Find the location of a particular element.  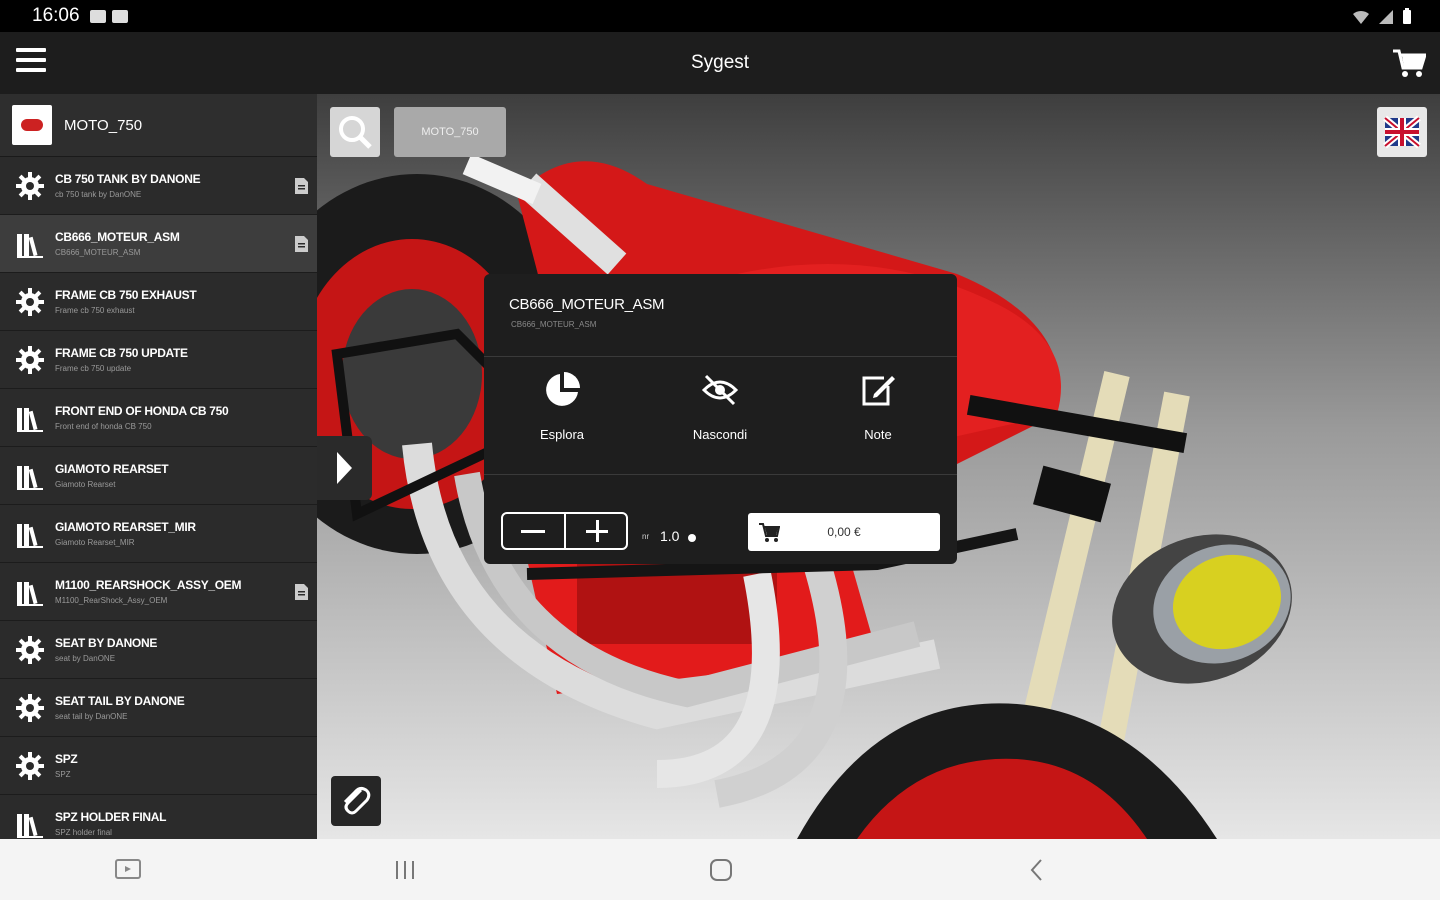

sidebar-item-subtitle: Giamoto Rearset_MIR is located at coordinates (95, 542).